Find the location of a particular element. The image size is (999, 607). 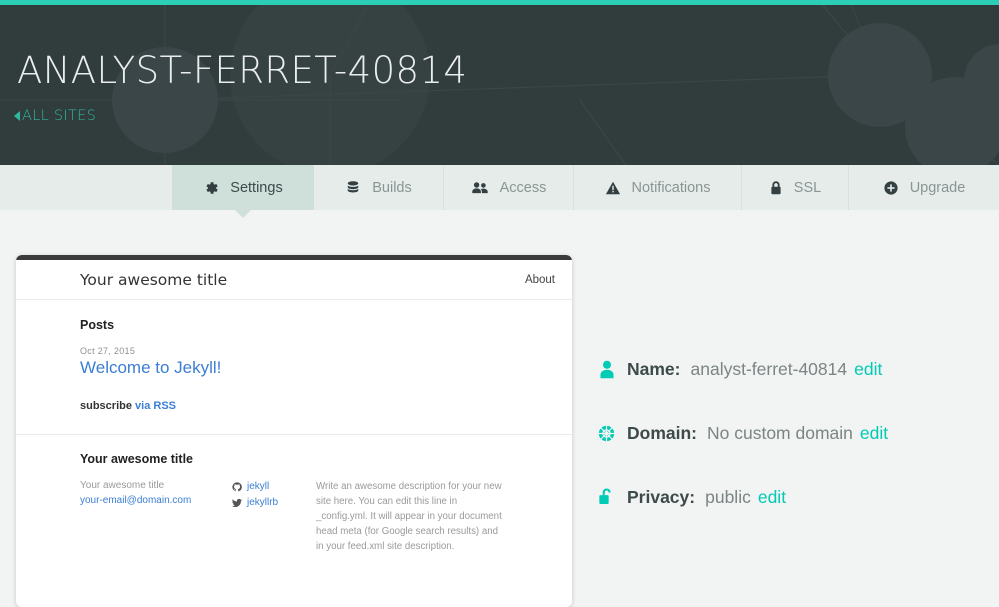

tab-ssl: SSL is located at coordinates (795, 187).